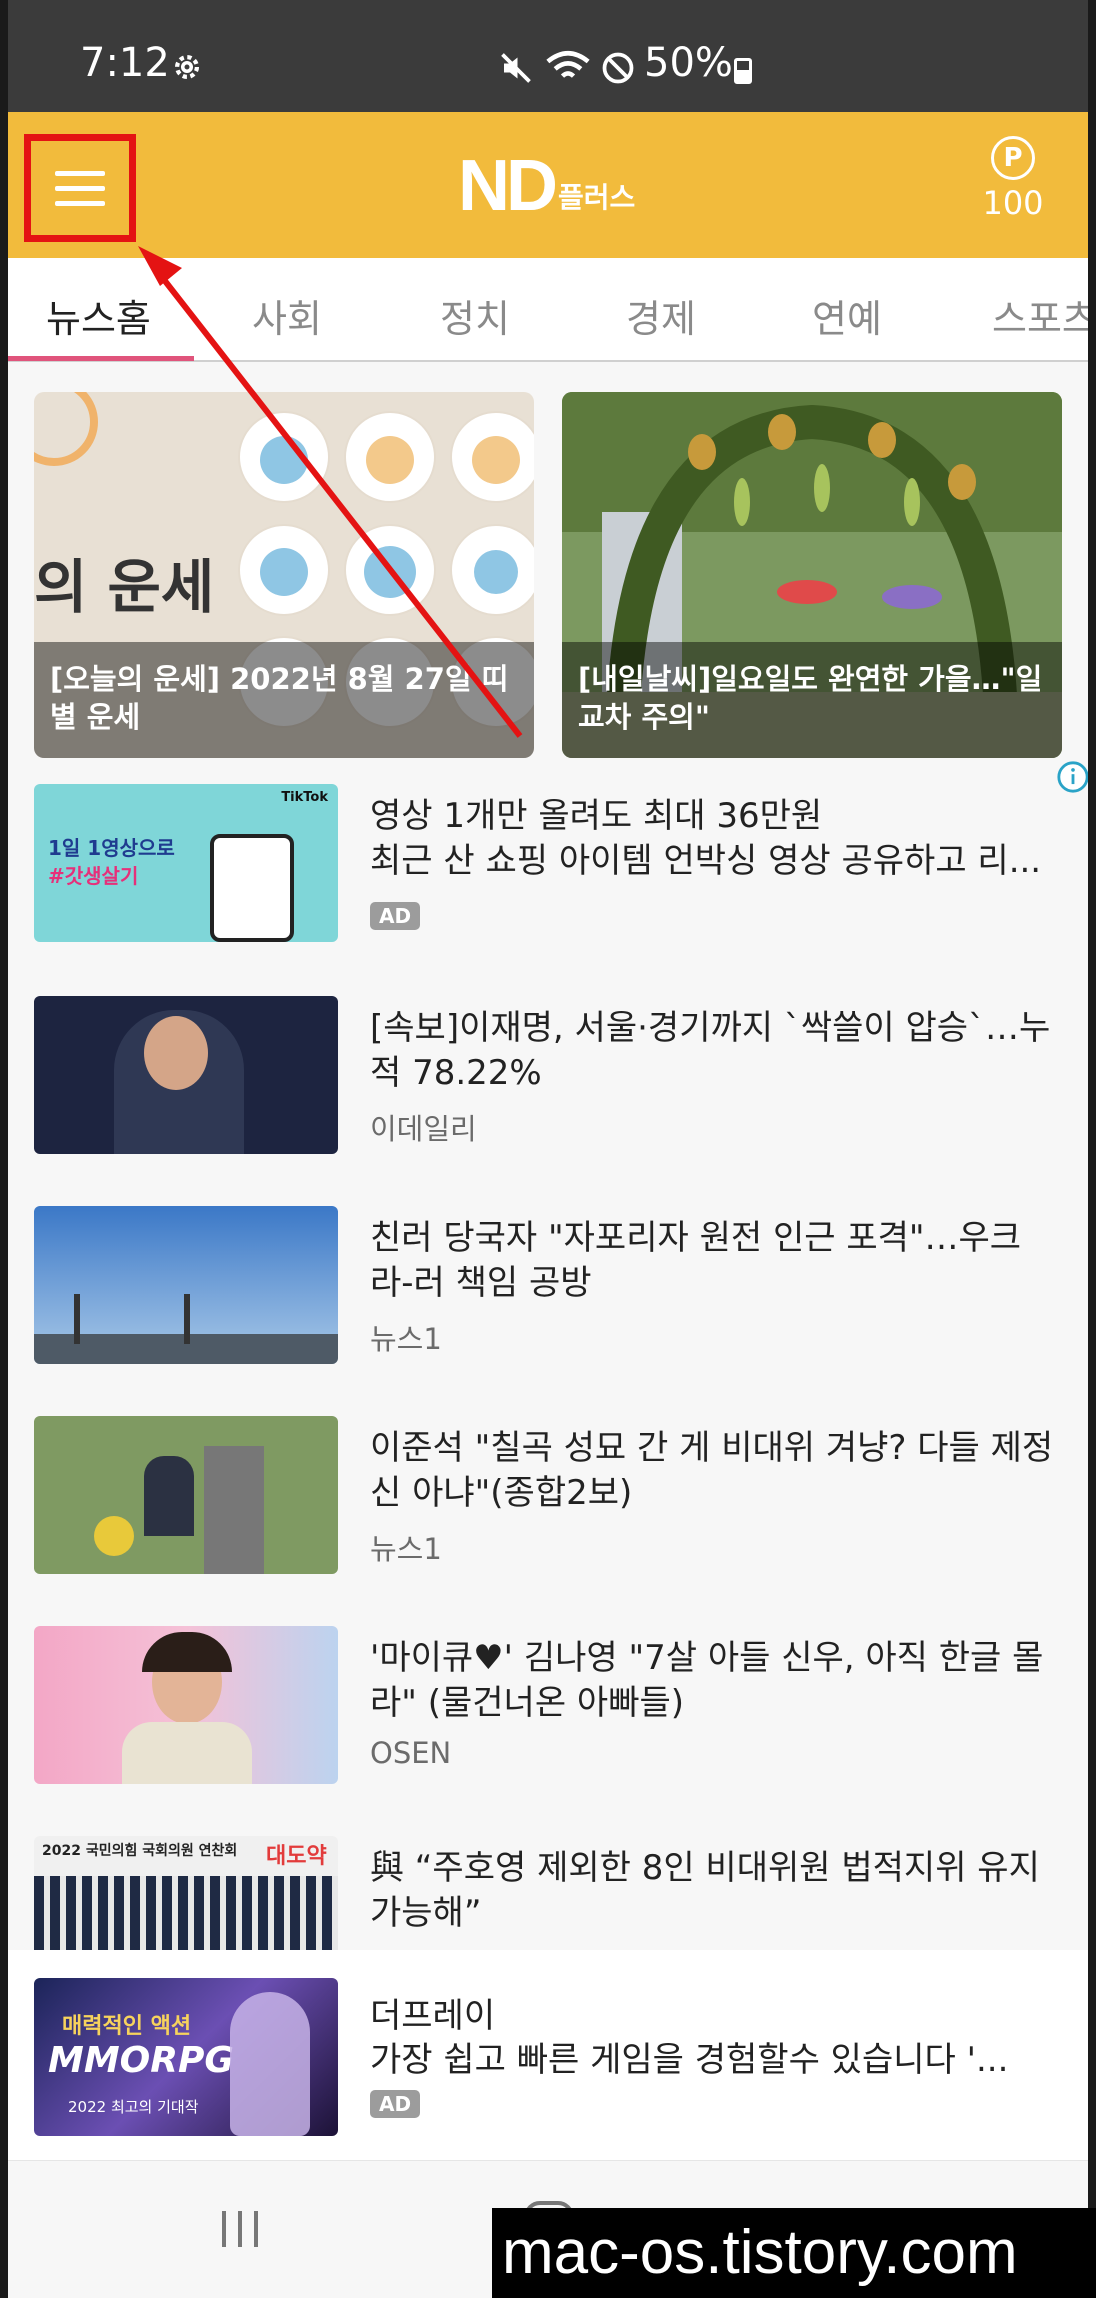  I want to click on ad-title: 더프레이, so click(433, 2016).